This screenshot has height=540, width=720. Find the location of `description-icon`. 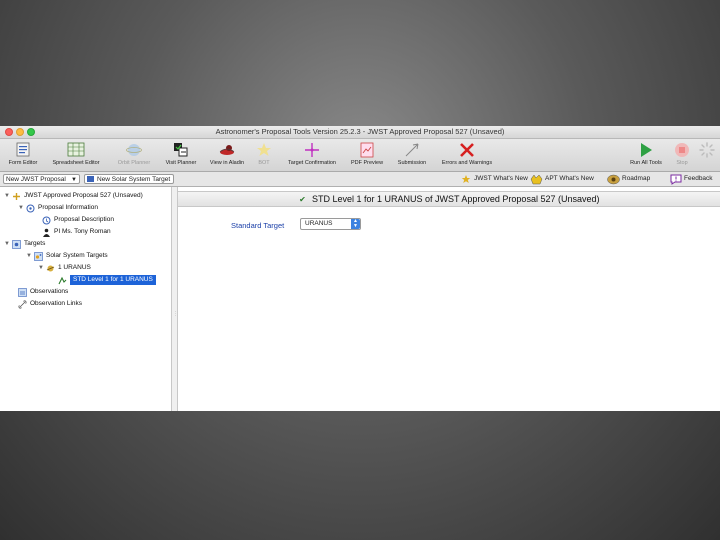

description-icon is located at coordinates (46, 220).